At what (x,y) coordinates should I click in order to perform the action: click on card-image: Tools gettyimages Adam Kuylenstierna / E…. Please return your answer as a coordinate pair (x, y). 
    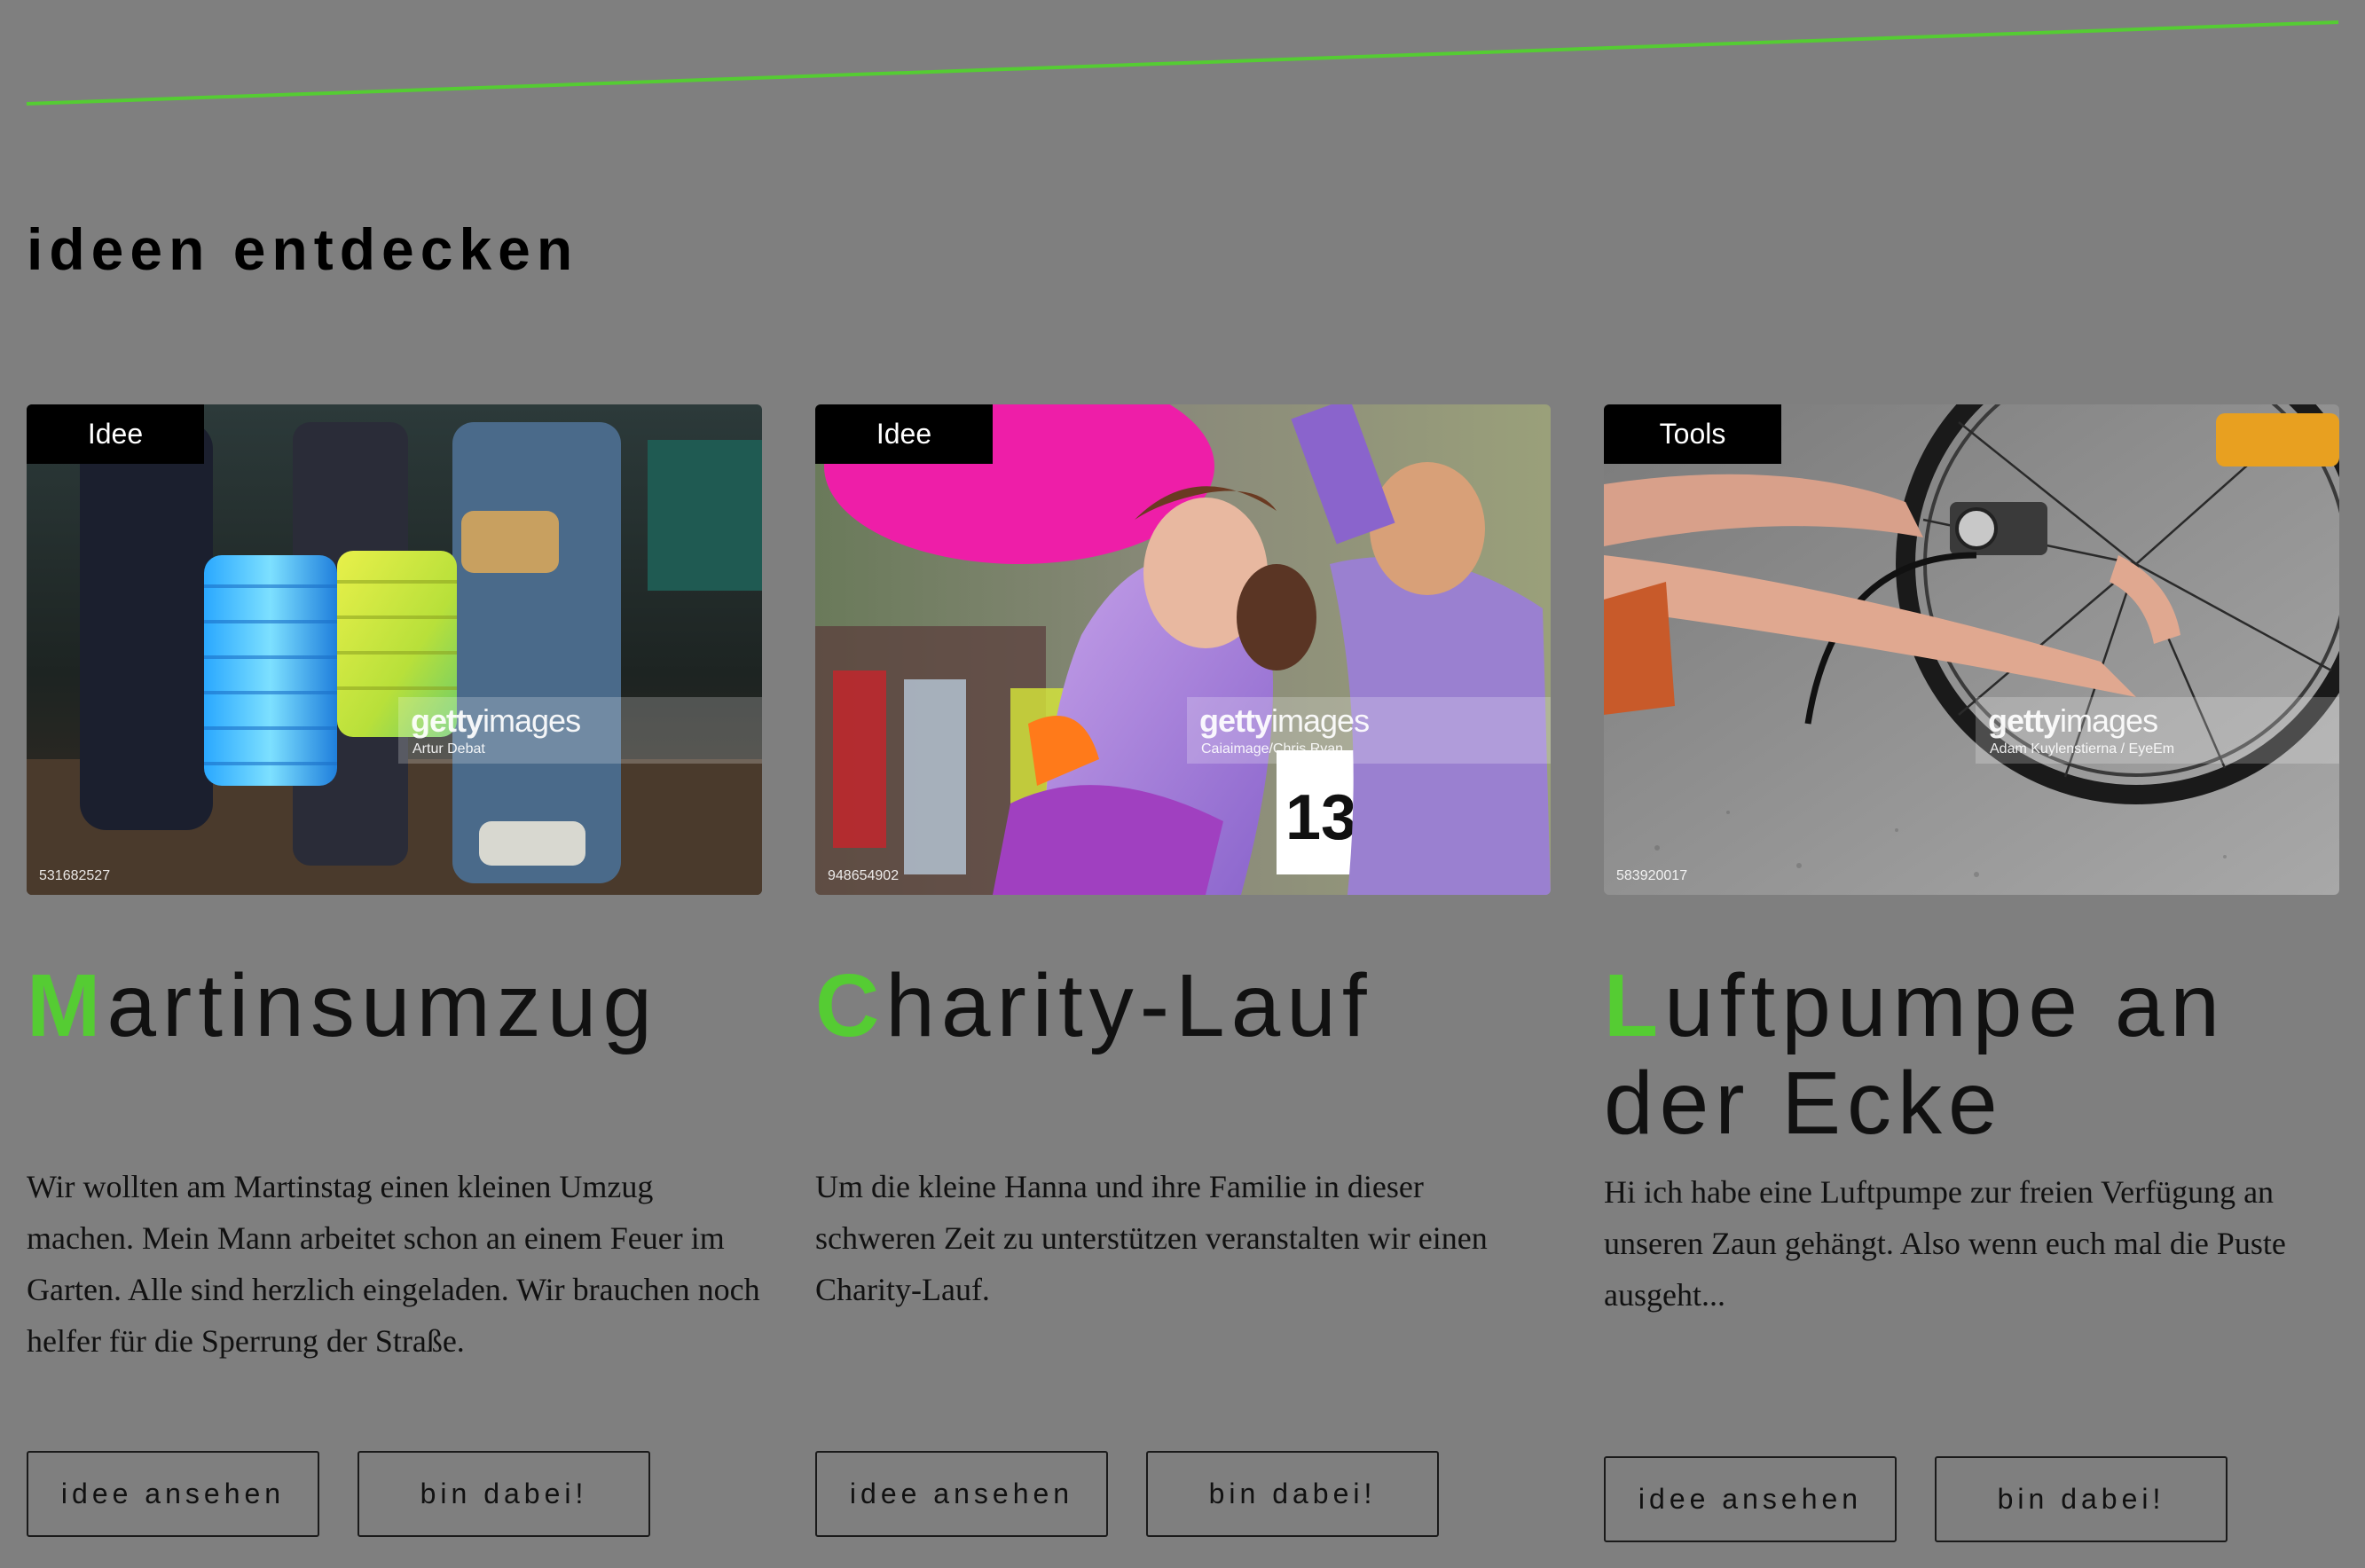
    Looking at the image, I should click on (1971, 649).